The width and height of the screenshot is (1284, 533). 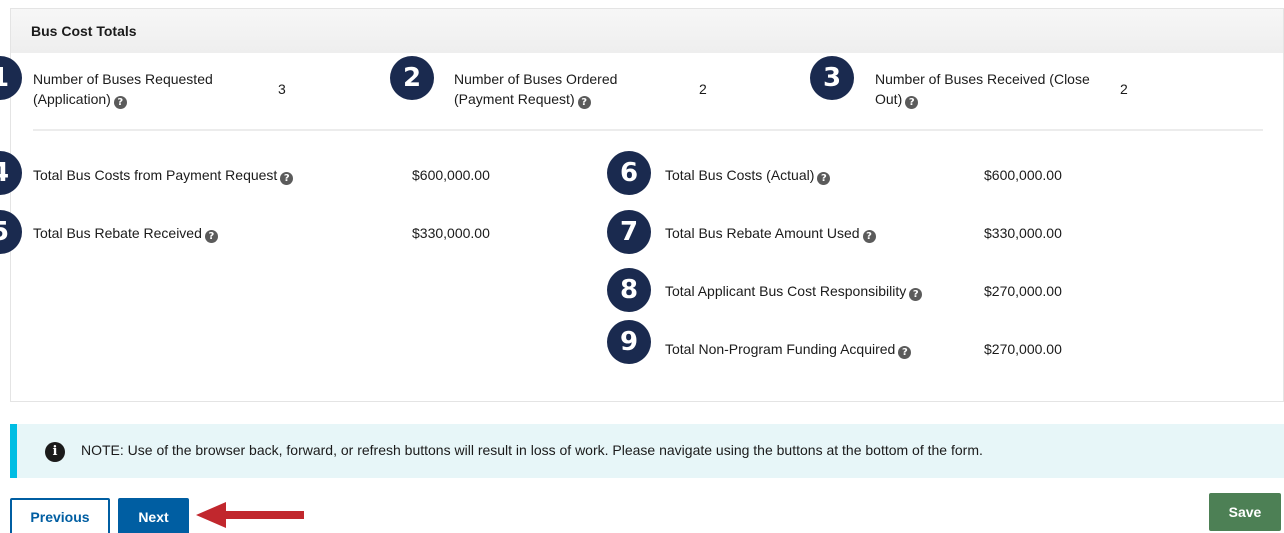 I want to click on buses-received-value: 2, so click(x=1124, y=89).